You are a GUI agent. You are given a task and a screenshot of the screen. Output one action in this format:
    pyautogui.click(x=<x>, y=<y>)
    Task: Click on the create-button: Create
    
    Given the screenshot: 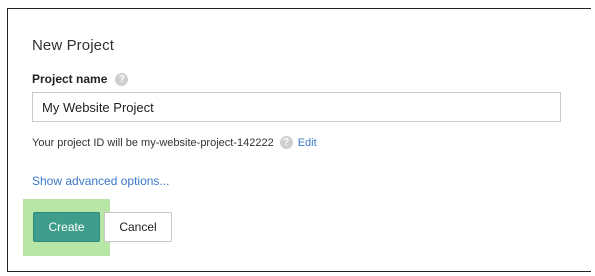 What is the action you would take?
    pyautogui.click(x=66, y=227)
    